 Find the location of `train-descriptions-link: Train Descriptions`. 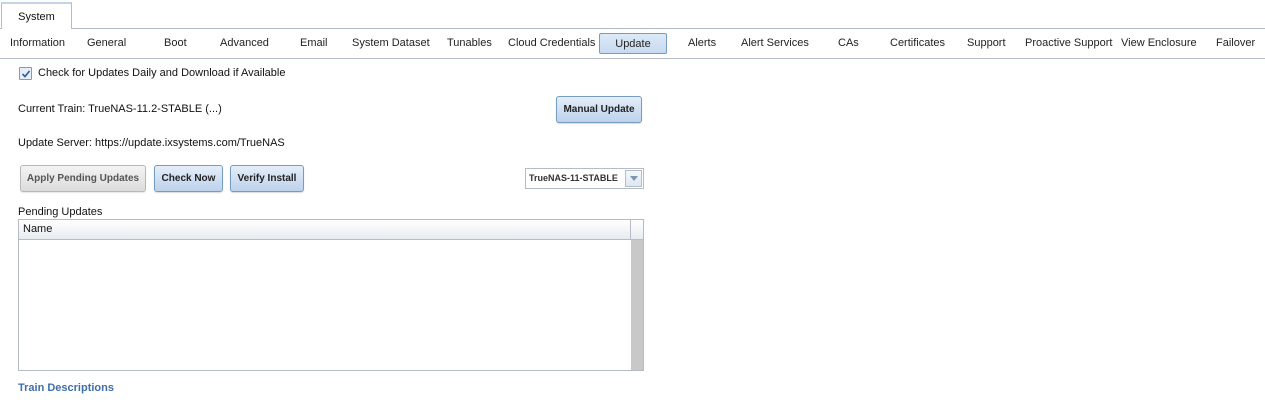

train-descriptions-link: Train Descriptions is located at coordinates (66, 388).